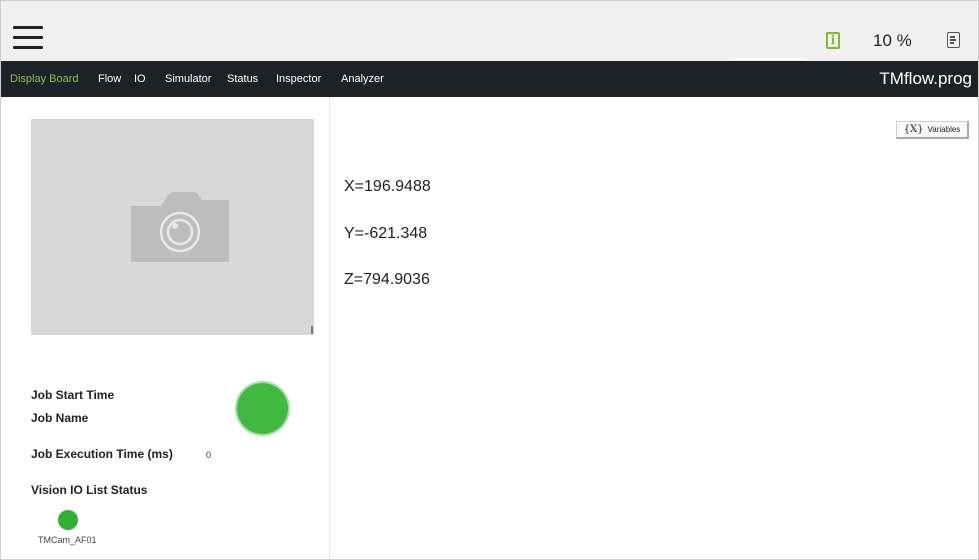 Image resolution: width=979 pixels, height=560 pixels. I want to click on top-bar: i 10 %, so click(489, 31).